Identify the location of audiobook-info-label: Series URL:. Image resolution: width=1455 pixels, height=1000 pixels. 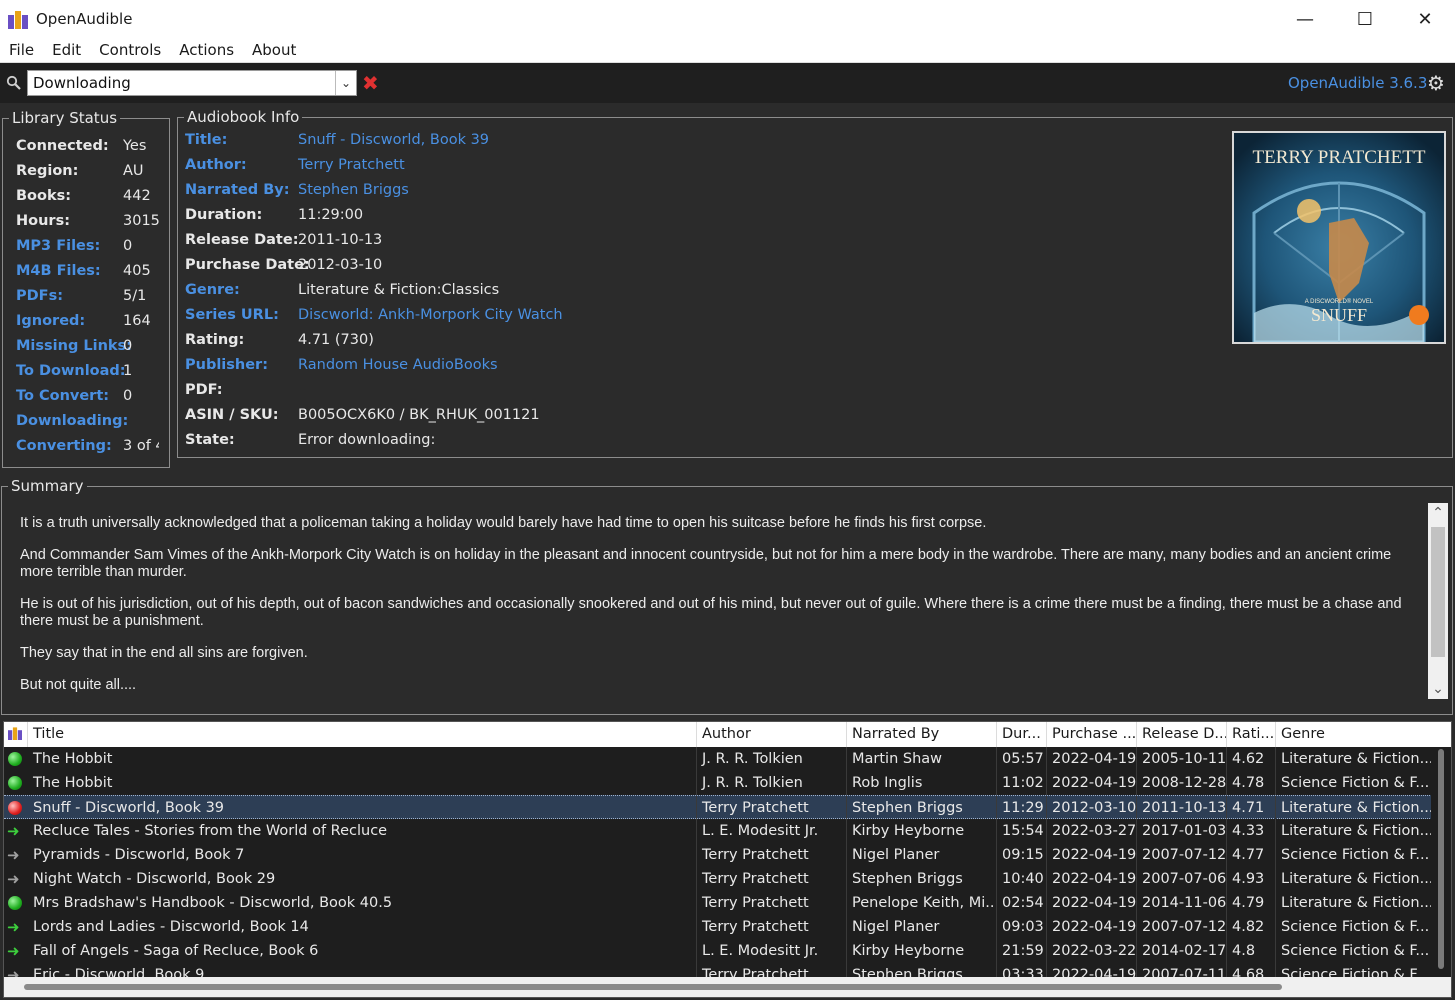
(232, 315).